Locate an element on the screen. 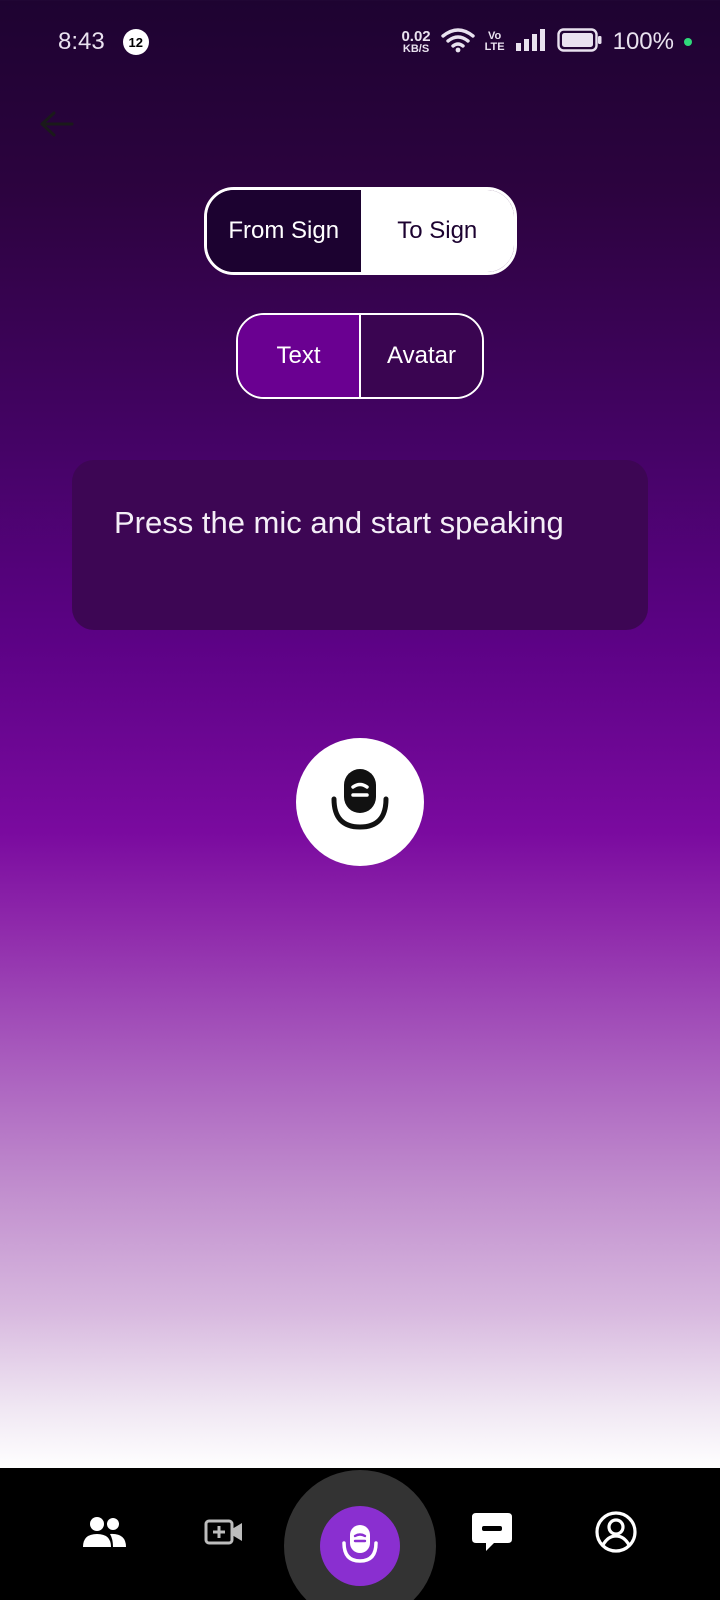  nav-profile is located at coordinates (616, 1534).